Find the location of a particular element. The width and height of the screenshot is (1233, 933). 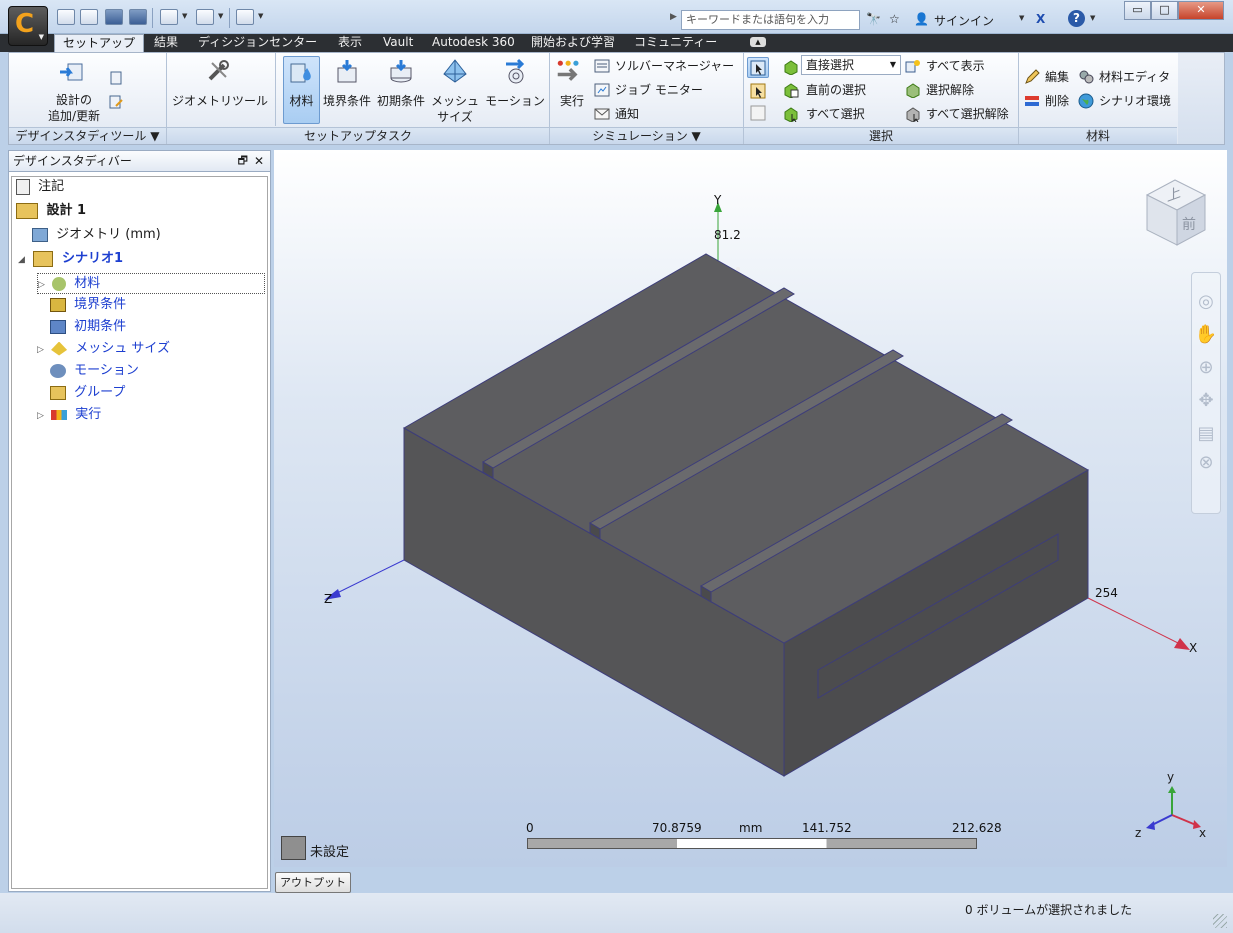

search-toggle-icon: ▶ is located at coordinates (673, 17).